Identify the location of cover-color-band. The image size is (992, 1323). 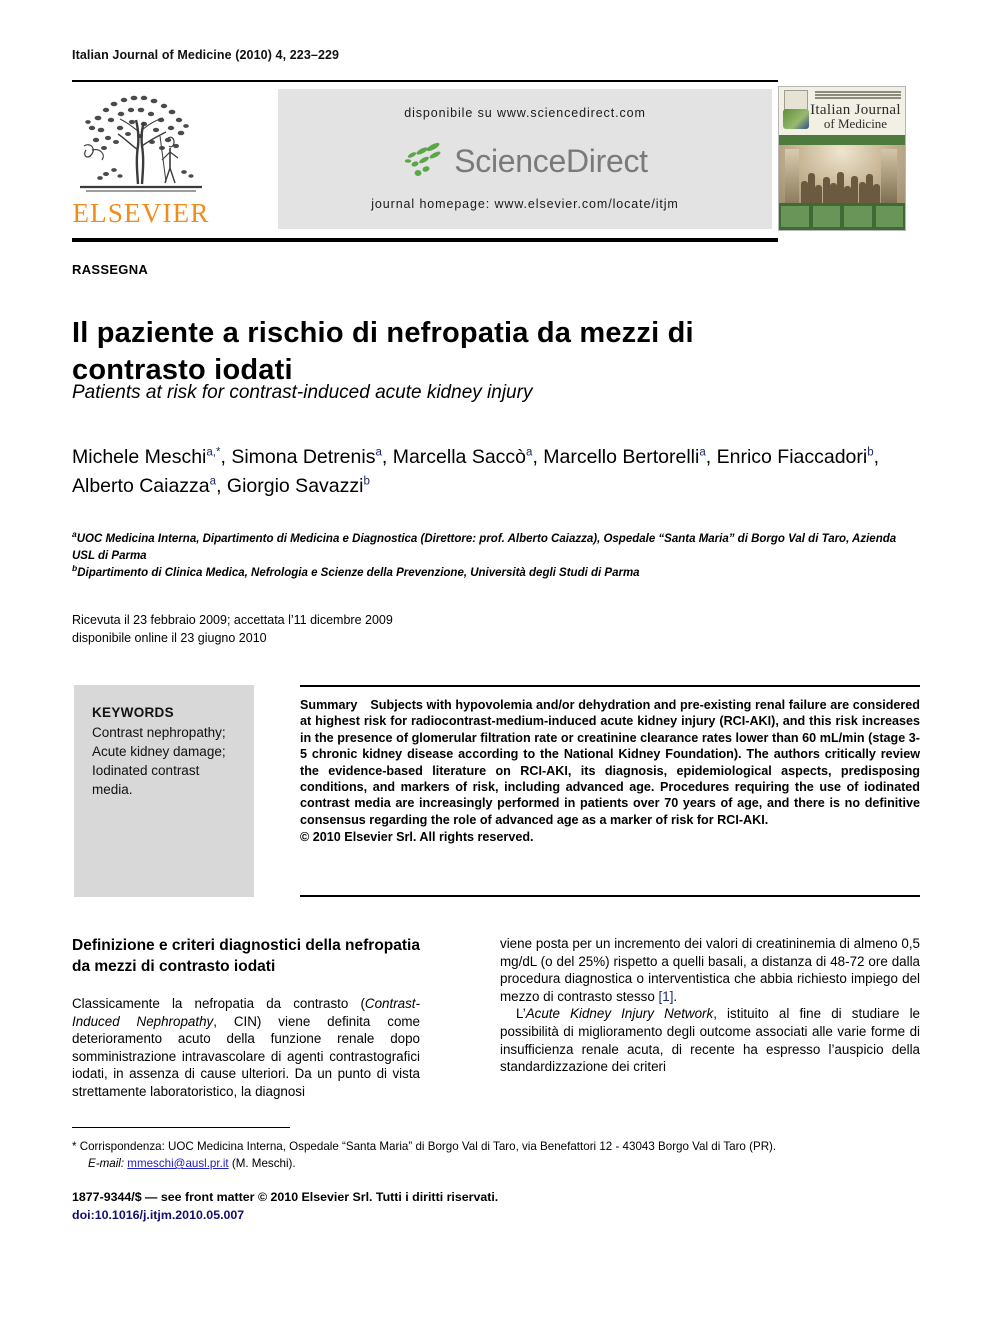
(842, 140).